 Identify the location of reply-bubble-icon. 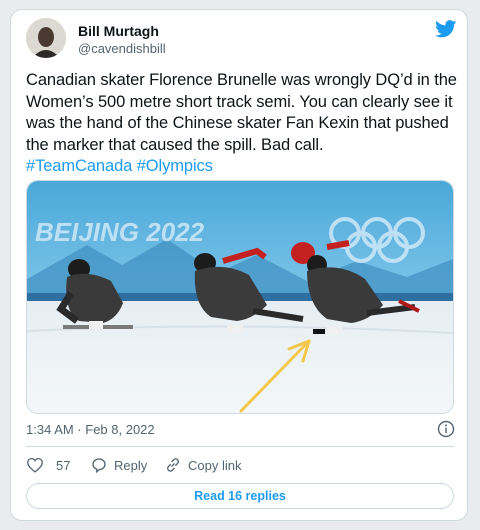
(99, 466).